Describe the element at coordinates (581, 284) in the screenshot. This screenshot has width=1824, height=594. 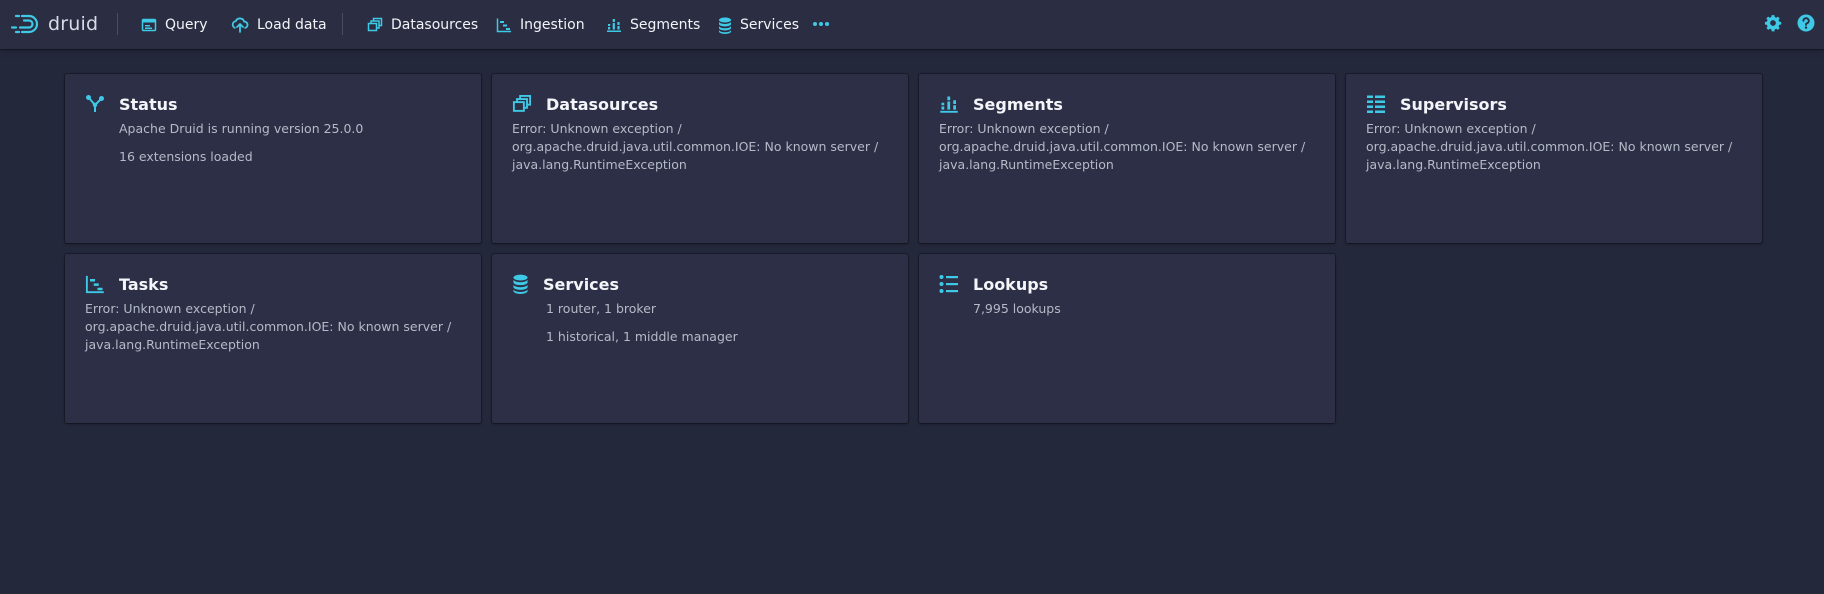
I see `card-title: Services` at that location.